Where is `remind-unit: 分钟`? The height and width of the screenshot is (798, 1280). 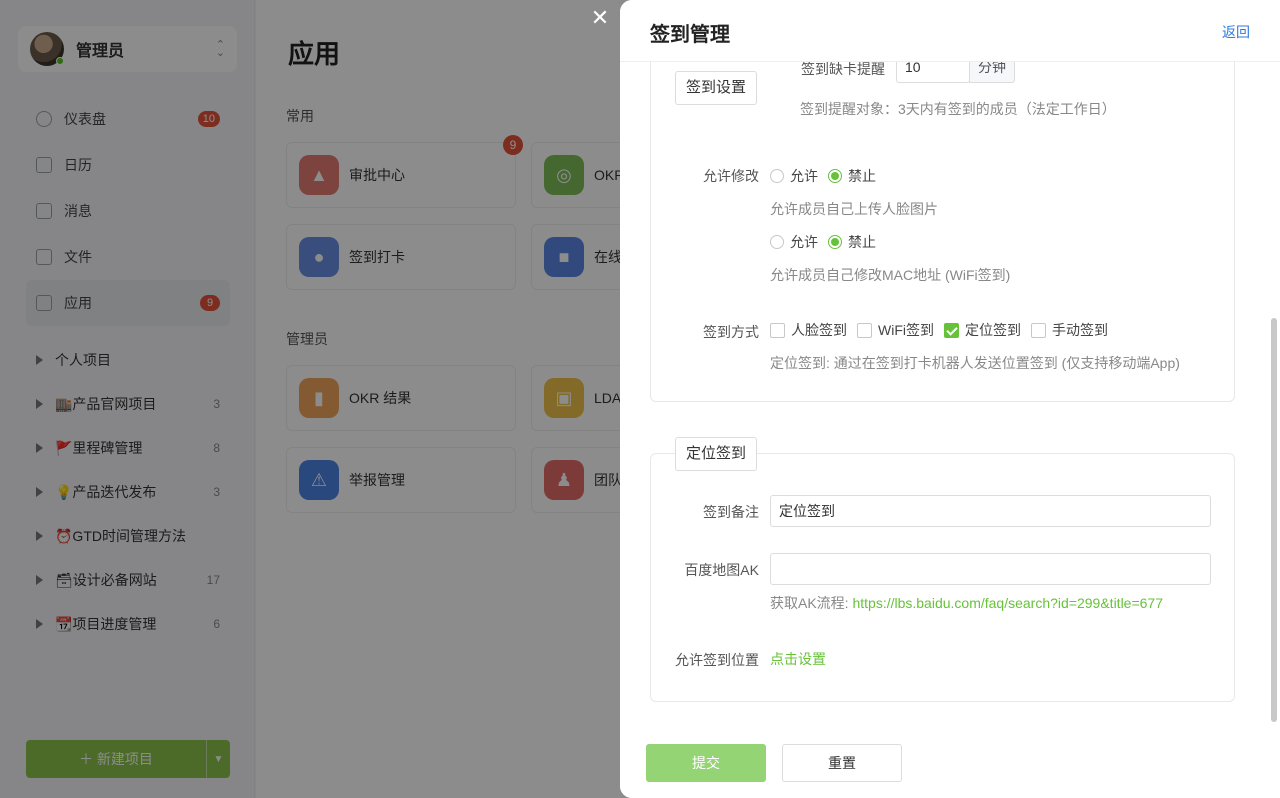 remind-unit: 分钟 is located at coordinates (992, 72).